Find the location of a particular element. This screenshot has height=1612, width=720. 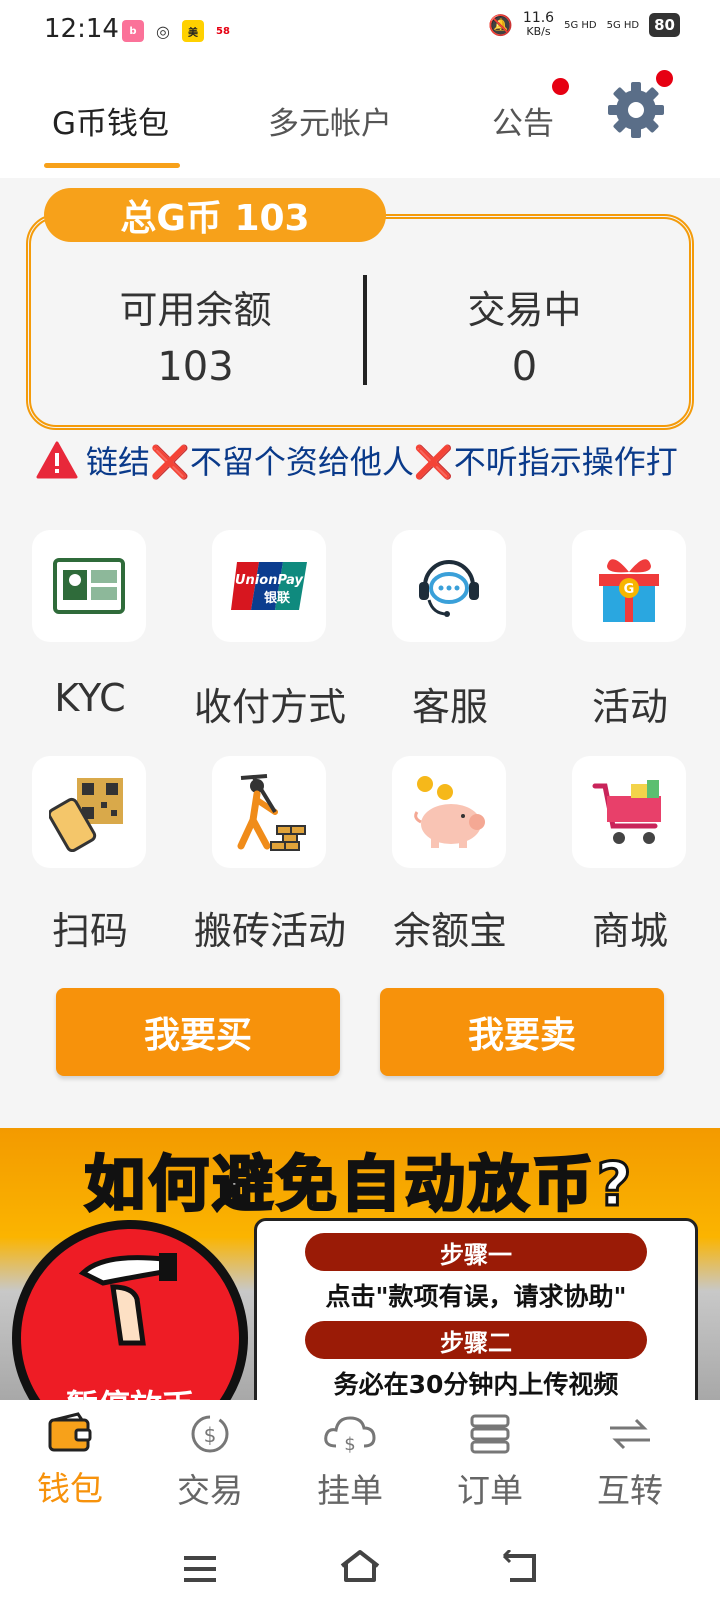

tab-multi-account: 多元帐户 is located at coordinates (330, 120).